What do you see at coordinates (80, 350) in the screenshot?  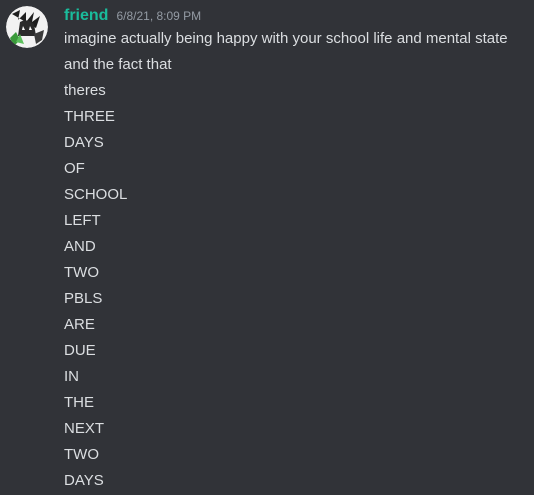 I see `message-line: DUE` at bounding box center [80, 350].